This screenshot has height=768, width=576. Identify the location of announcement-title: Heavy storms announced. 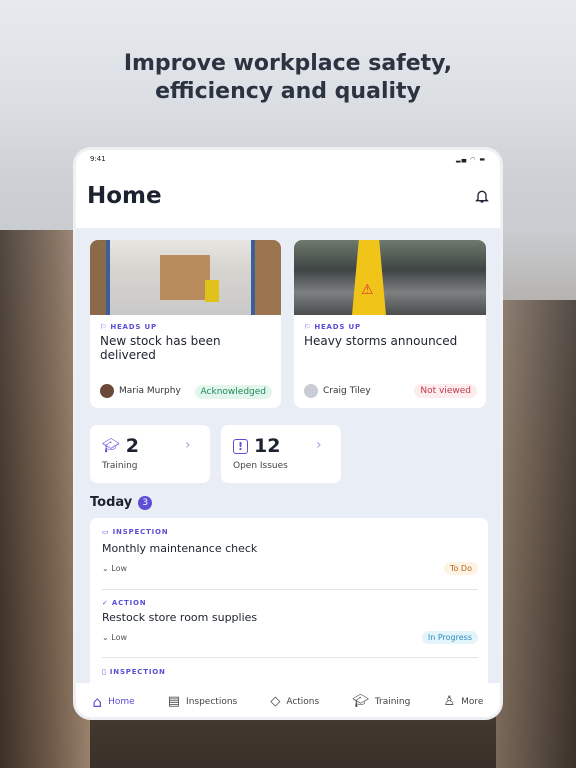
(381, 341).